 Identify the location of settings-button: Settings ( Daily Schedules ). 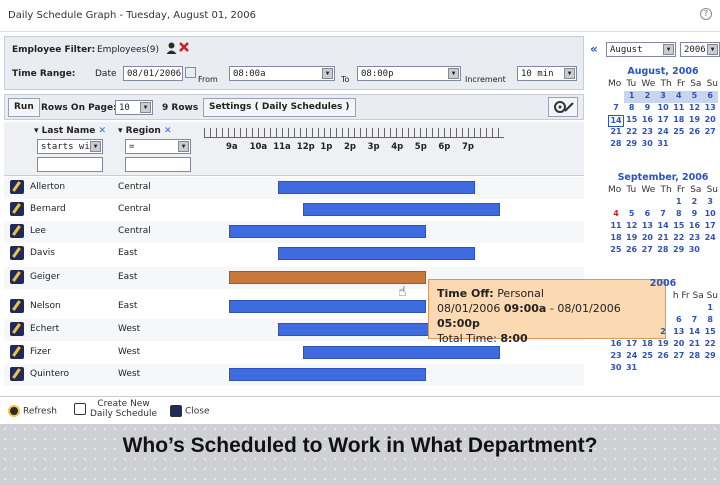
(279, 107).